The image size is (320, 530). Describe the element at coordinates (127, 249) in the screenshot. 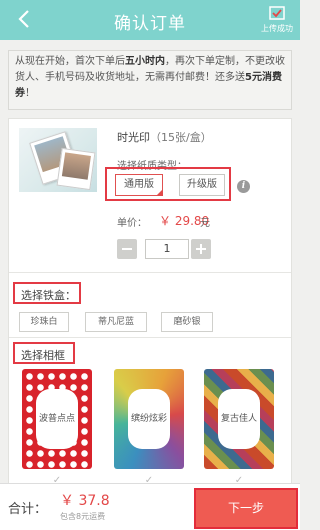

I see `quantity-decrease-button` at that location.